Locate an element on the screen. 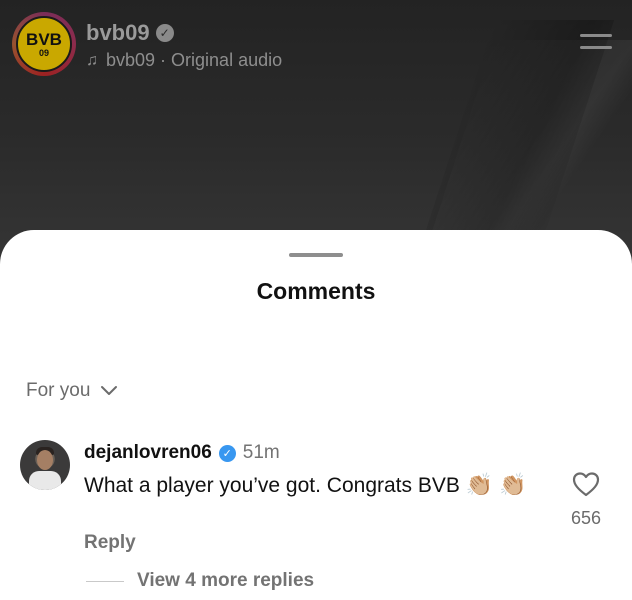  comment-body: What a player you’ve got. Congrats BVB is located at coordinates (272, 485).